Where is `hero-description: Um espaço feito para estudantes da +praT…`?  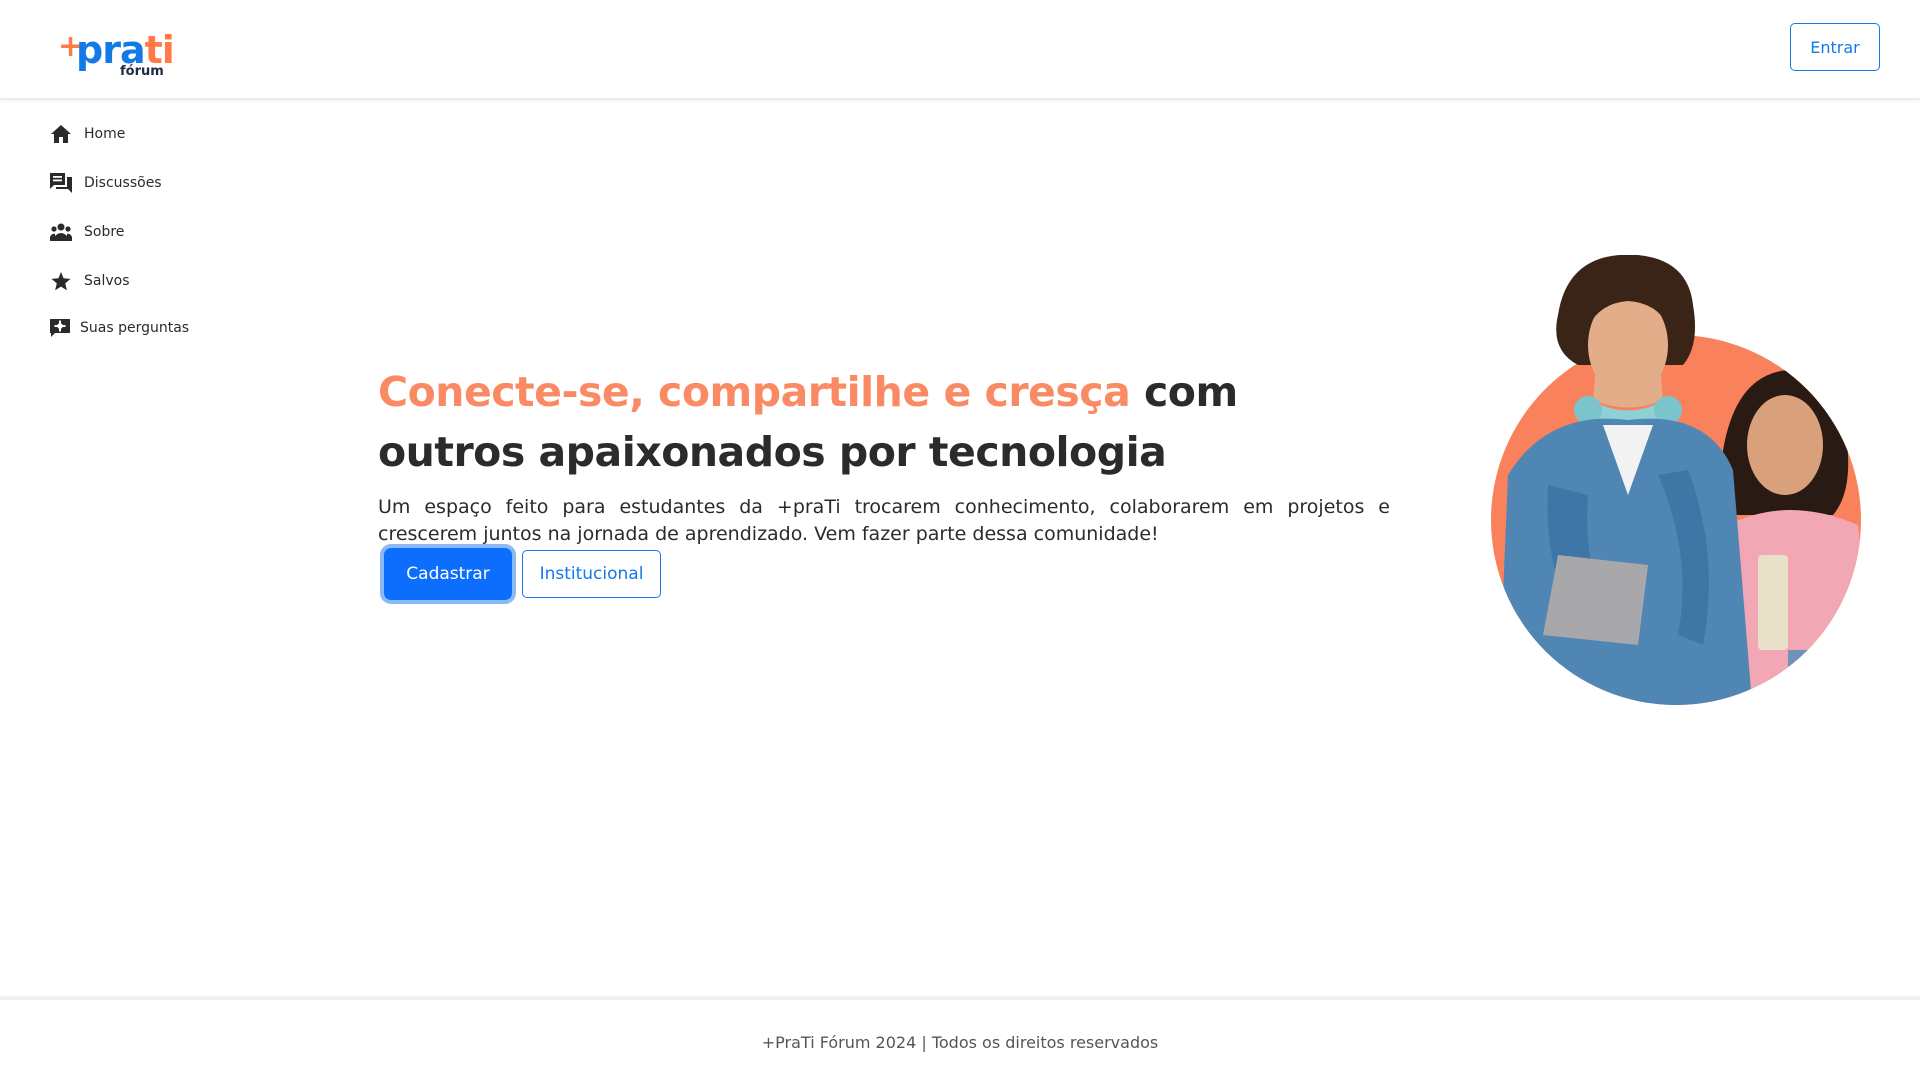 hero-description: Um espaço feito para estudantes da +praT… is located at coordinates (884, 520).